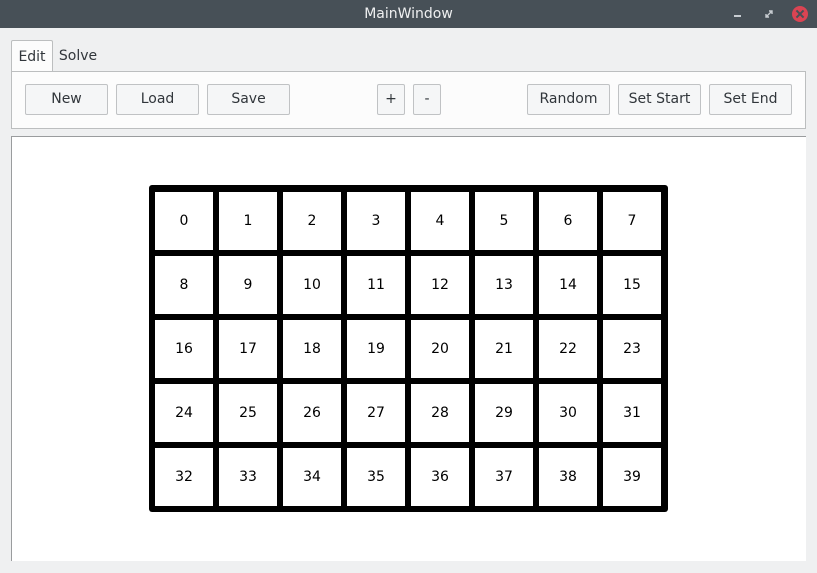 The image size is (817, 573). What do you see at coordinates (440, 349) in the screenshot?
I see `grid-cell: 20` at bounding box center [440, 349].